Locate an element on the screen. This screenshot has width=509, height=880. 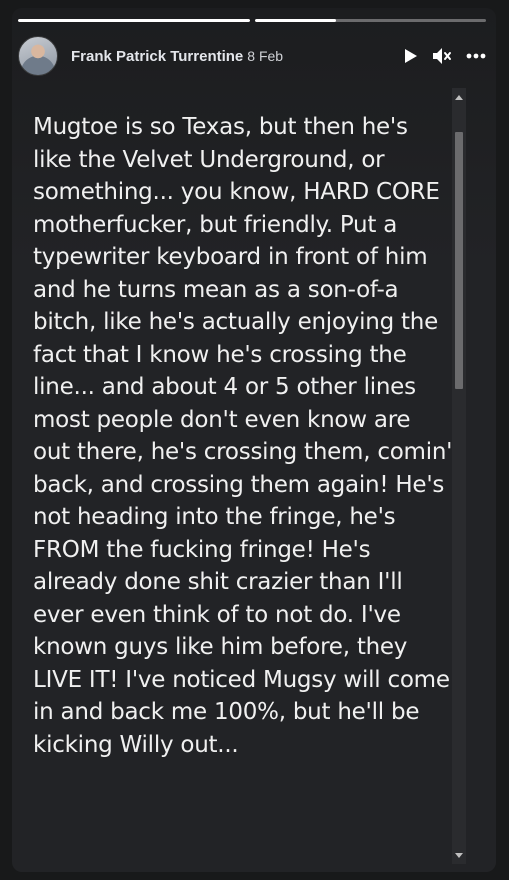
play-button is located at coordinates (411, 56).